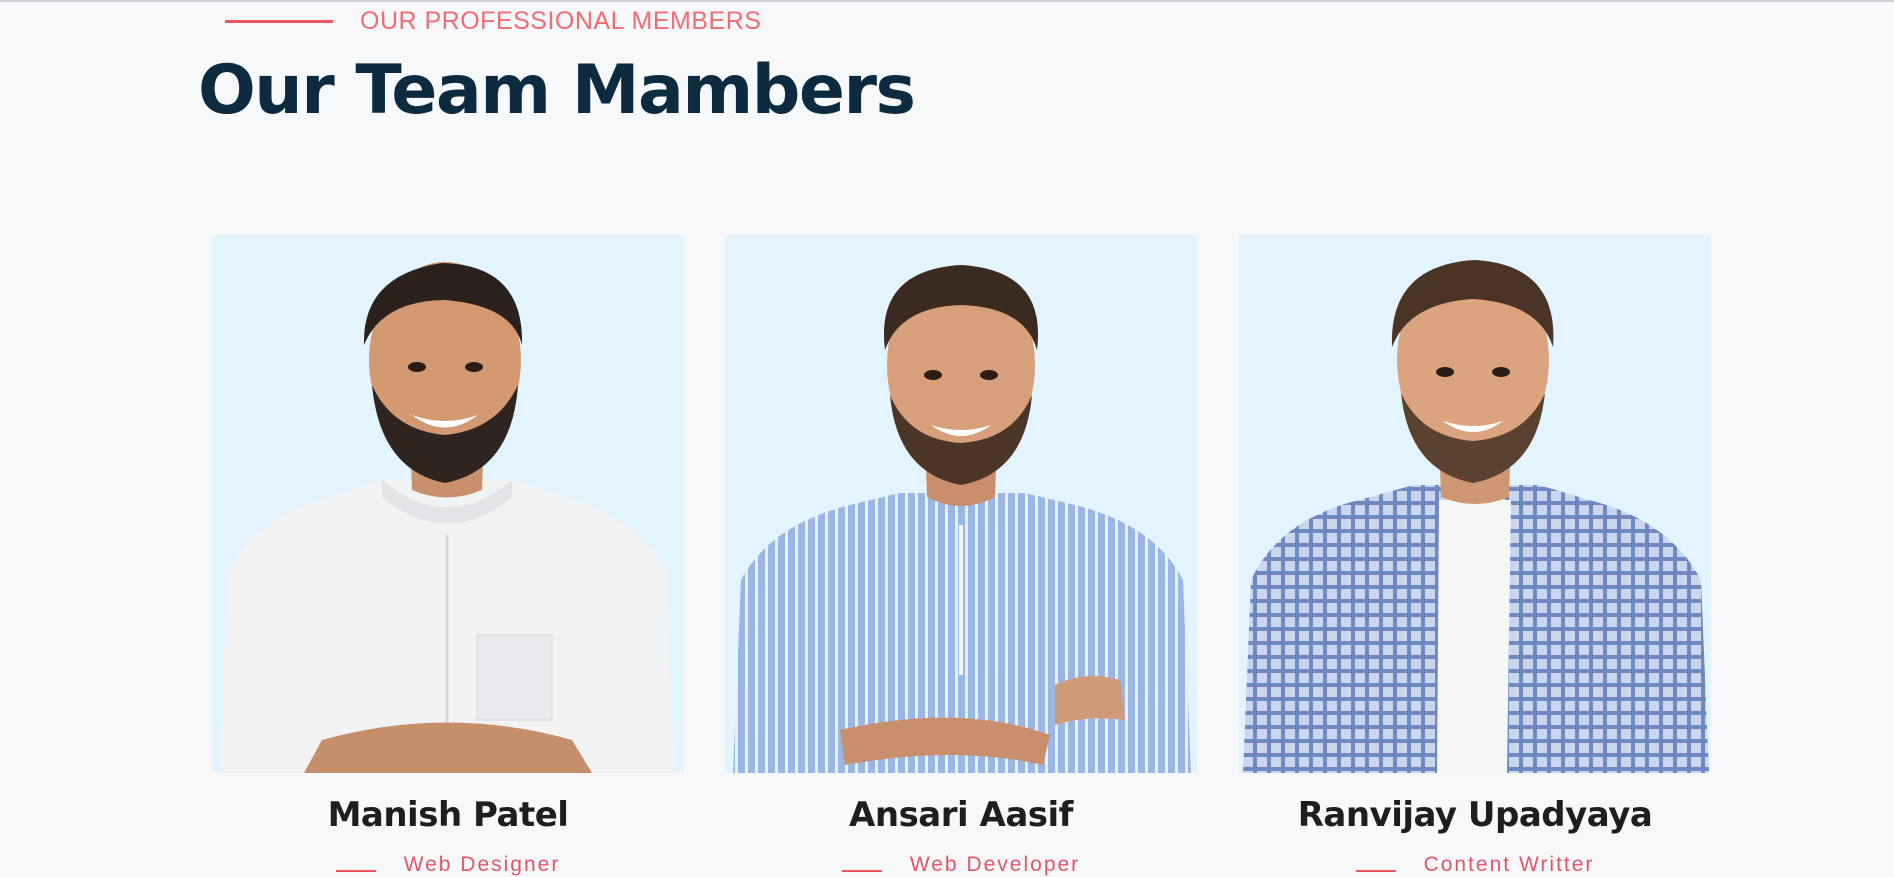 The width and height of the screenshot is (1894, 877). What do you see at coordinates (1509, 864) in the screenshot?
I see `role-text: Content Writter` at bounding box center [1509, 864].